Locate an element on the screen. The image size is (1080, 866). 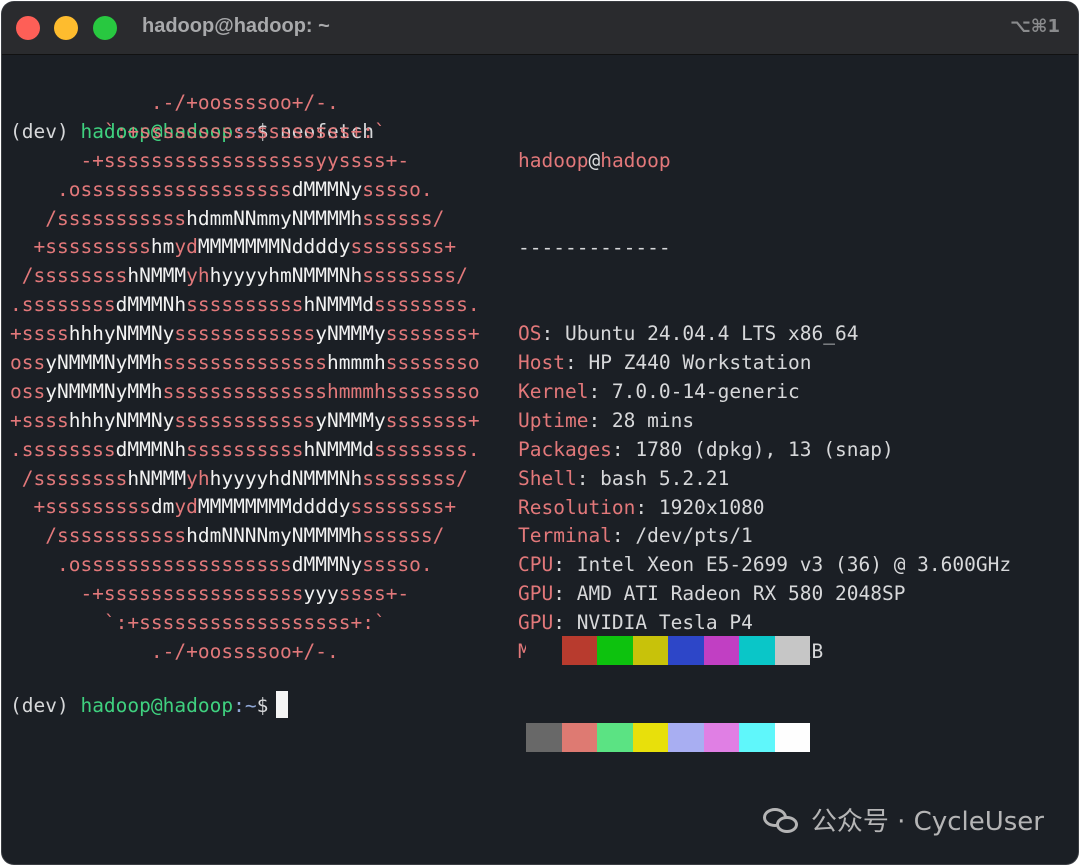
ascii-art-segment: .ossssssssssssssssss is located at coordinates (151, 565).